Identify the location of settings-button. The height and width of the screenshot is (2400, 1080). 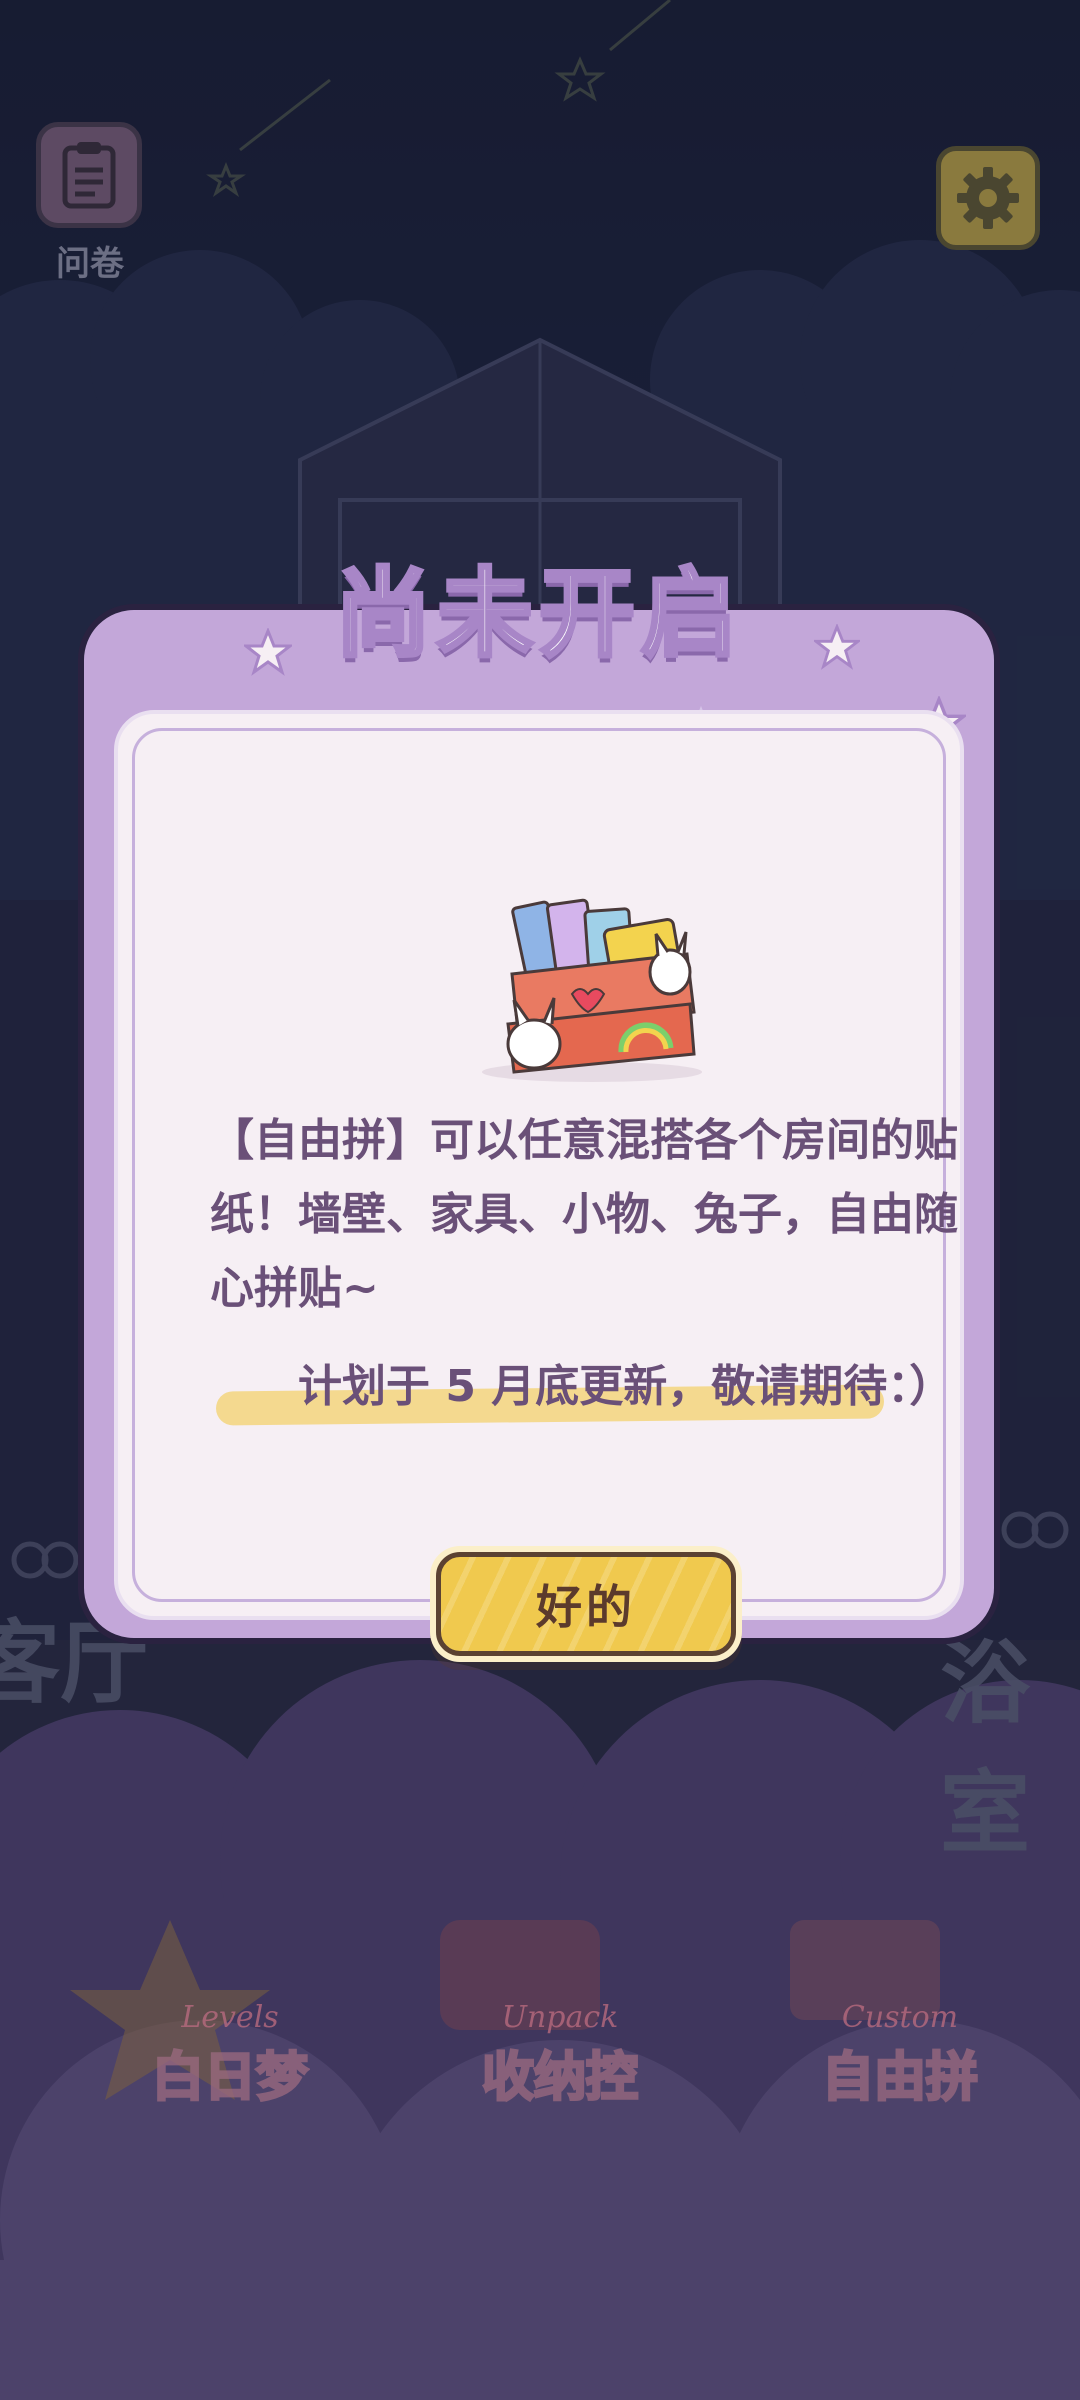
(988, 198).